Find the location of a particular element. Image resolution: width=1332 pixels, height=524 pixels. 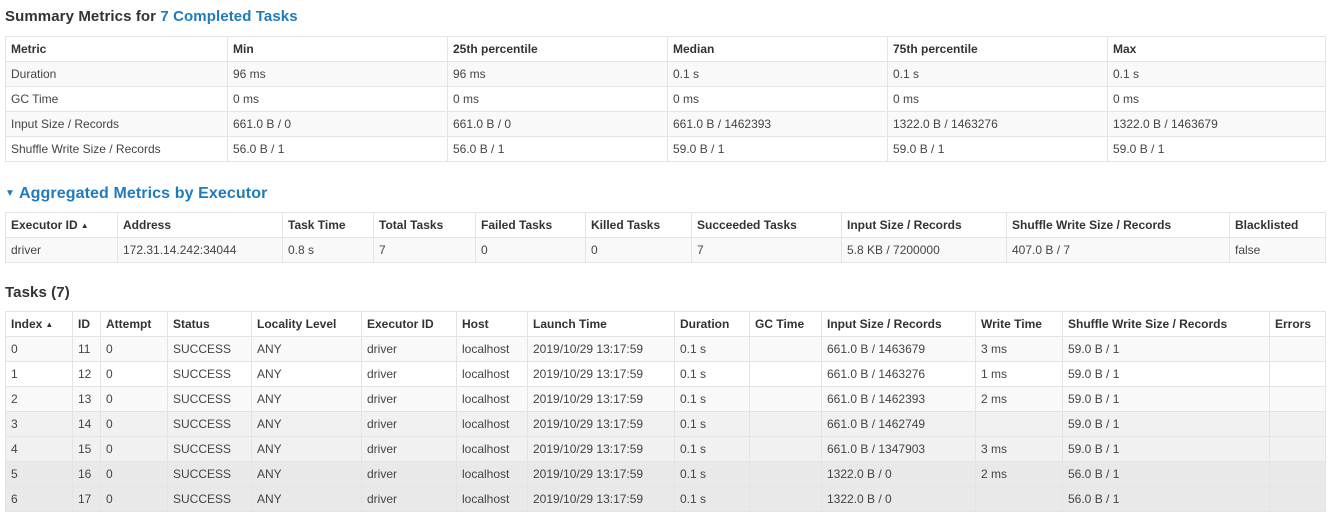

tasks-col-label: GC Time is located at coordinates (780, 324).